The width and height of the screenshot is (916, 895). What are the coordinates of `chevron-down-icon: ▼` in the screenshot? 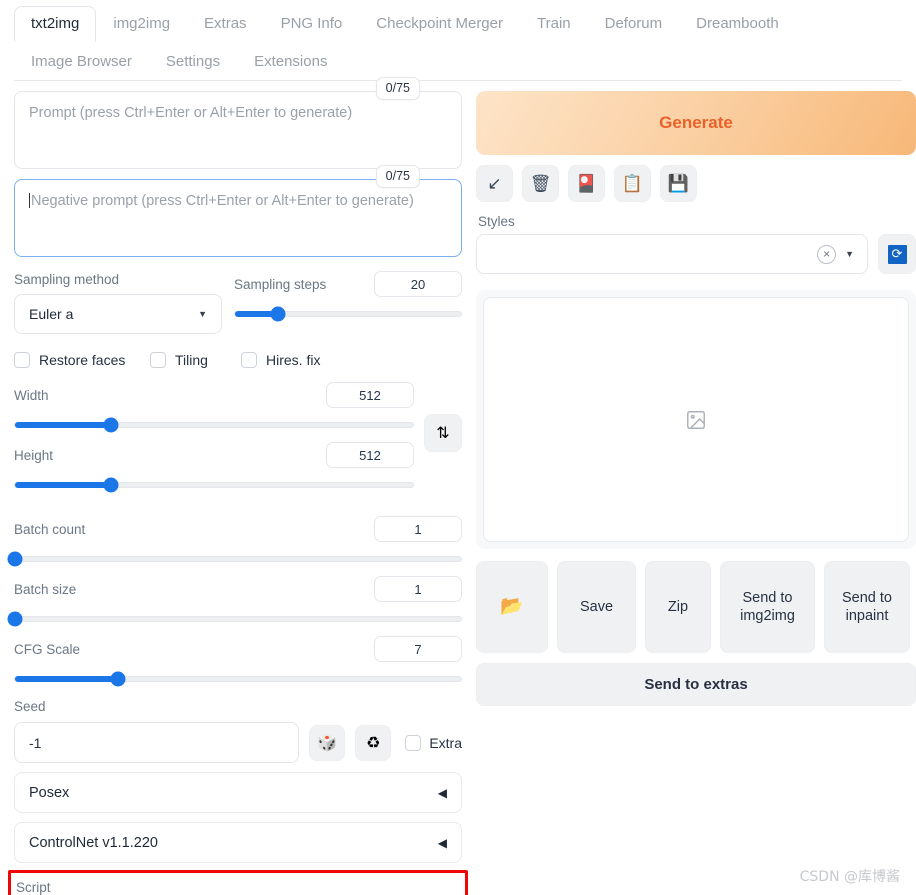 It's located at (849, 254).